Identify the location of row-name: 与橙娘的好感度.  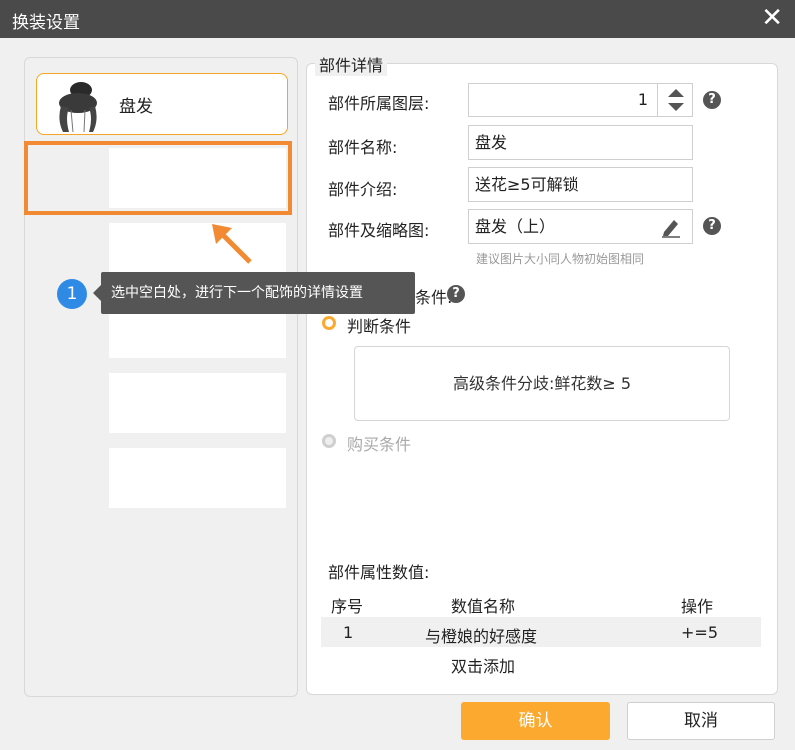
(481, 636).